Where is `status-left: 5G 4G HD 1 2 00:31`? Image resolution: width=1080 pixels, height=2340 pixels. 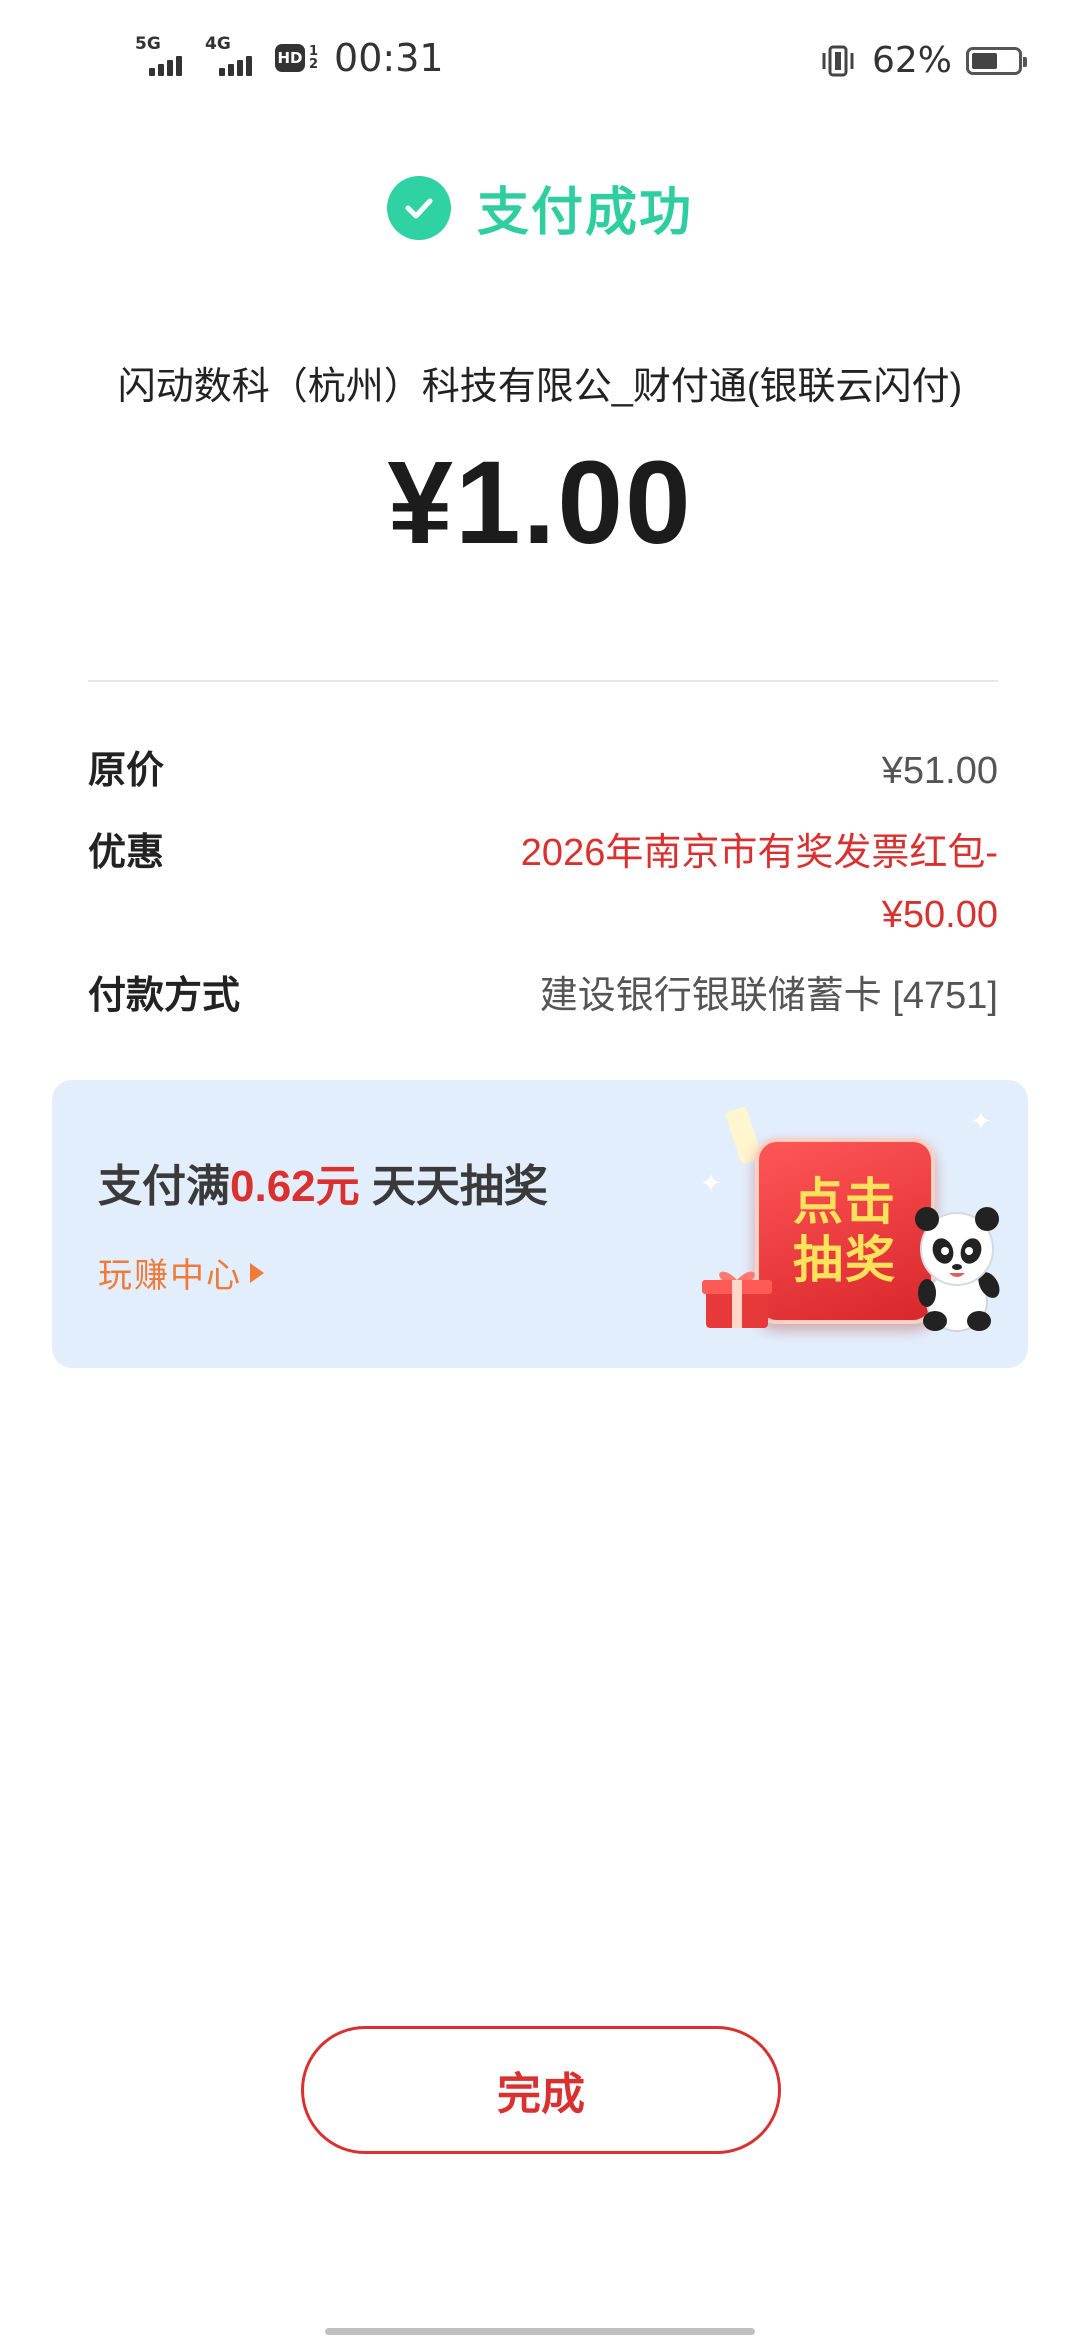 status-left: 5G 4G HD 1 2 00:31 is located at coordinates (289, 58).